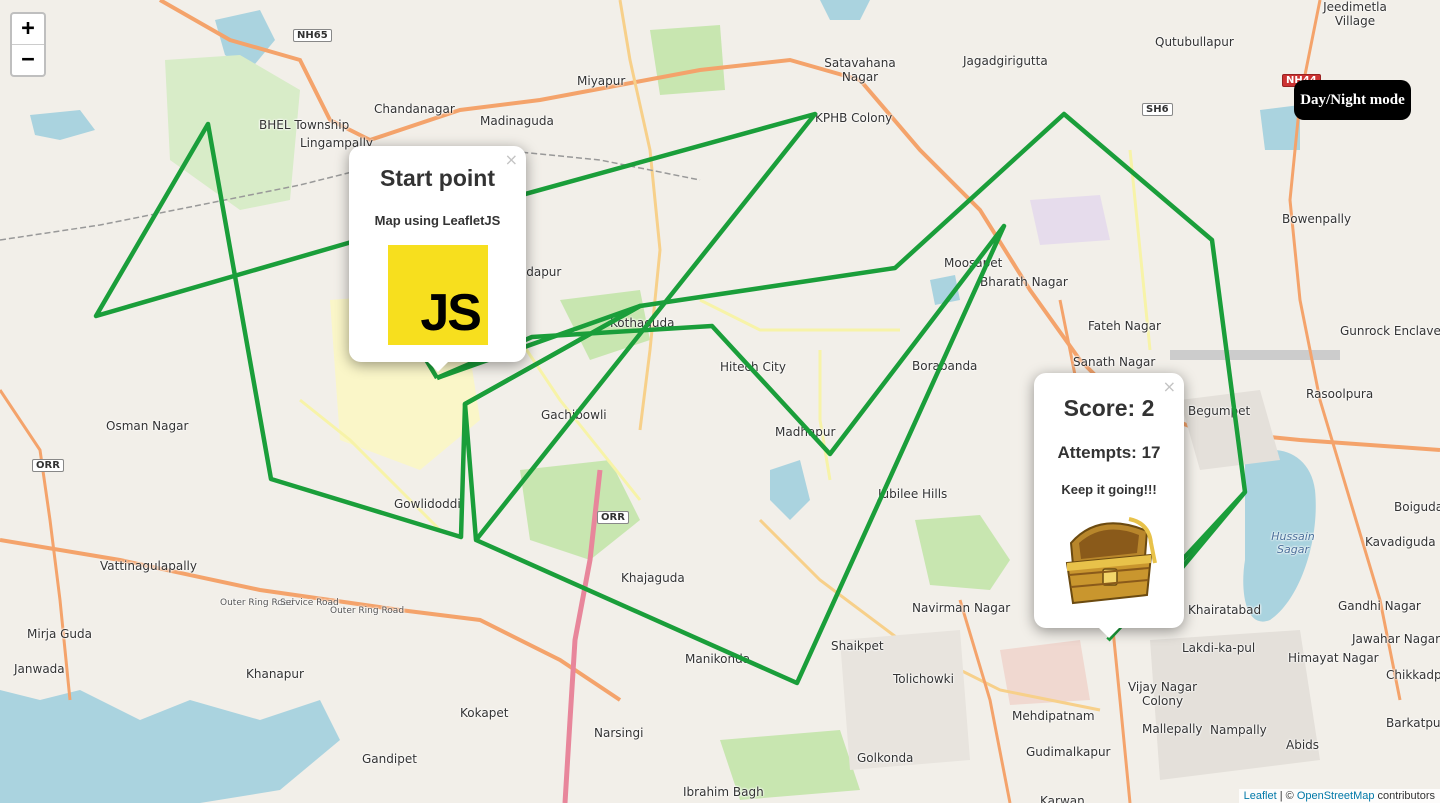 The width and height of the screenshot is (1440, 803). Describe the element at coordinates (437, 178) in the screenshot. I see `popup-title: Start point` at that location.